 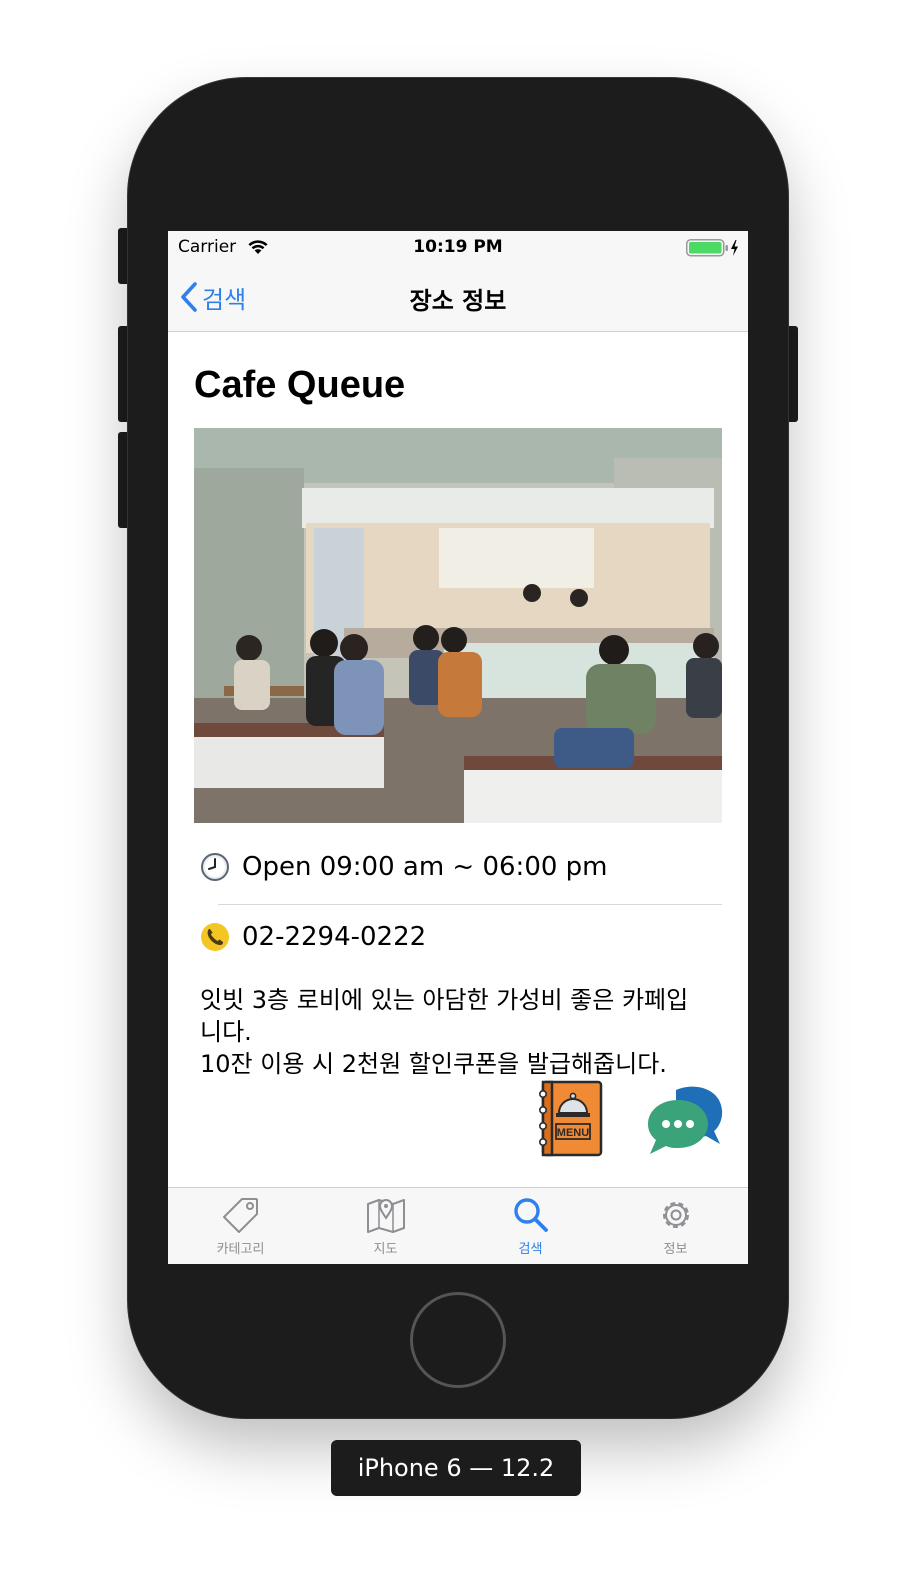 I want to click on tab-info: 정보, so click(x=675, y=1226).